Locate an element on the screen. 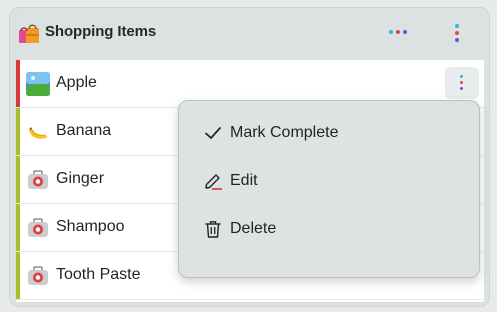 This screenshot has width=497, height=312. delete-menu-item: Delete is located at coordinates (329, 229).